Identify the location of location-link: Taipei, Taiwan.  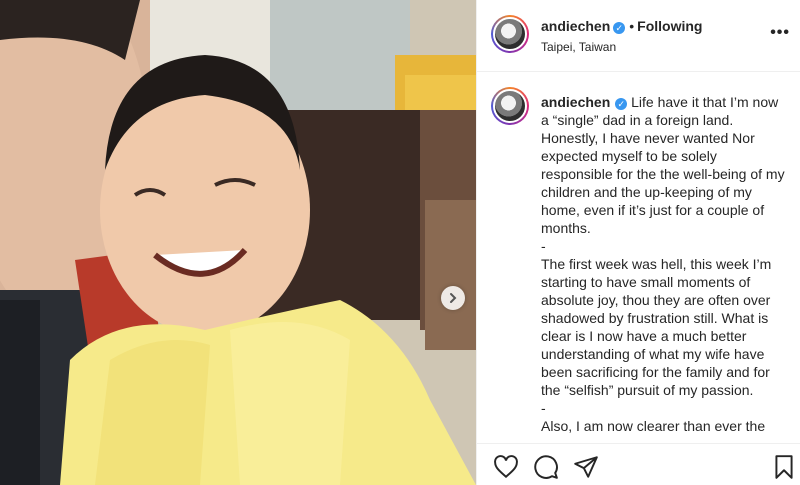
(578, 47).